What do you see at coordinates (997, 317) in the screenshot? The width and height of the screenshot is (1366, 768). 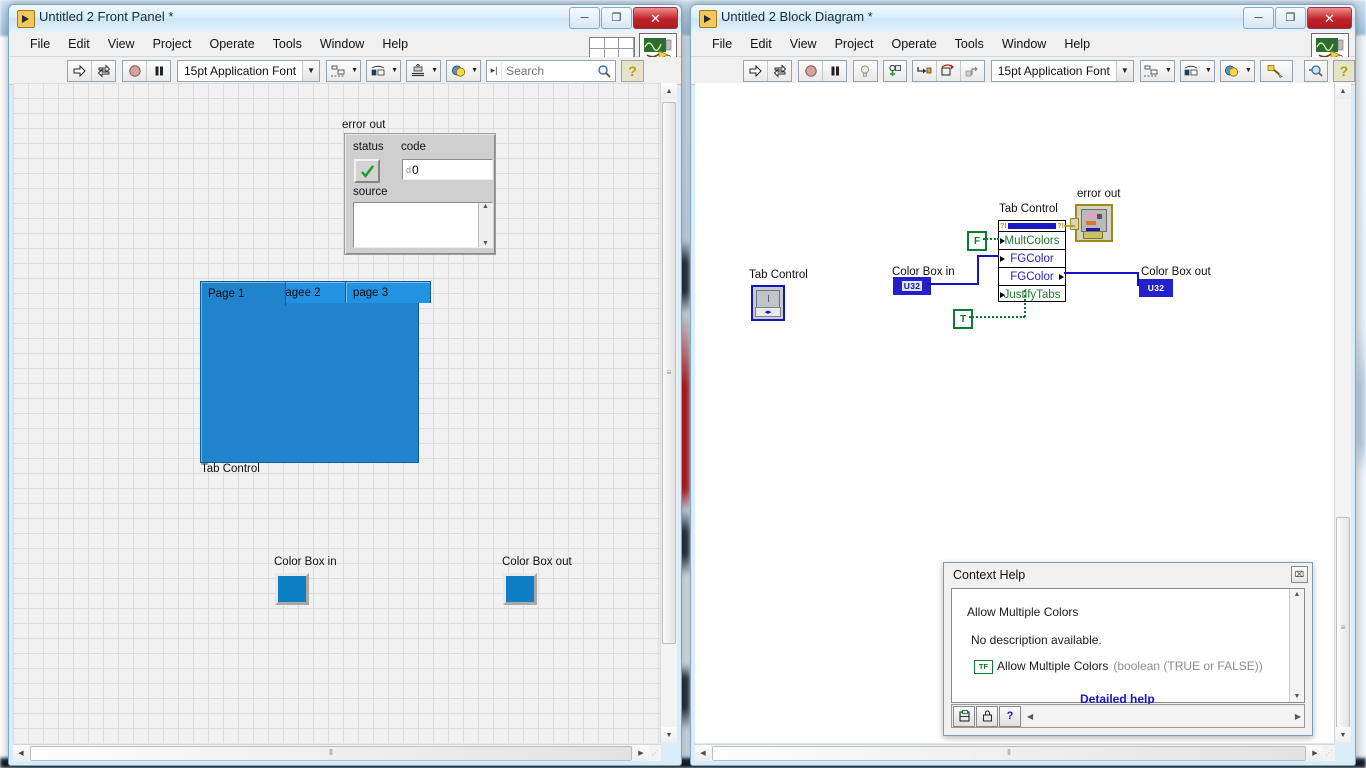 I see `wire-true-to-justifytabs-horizontal` at bounding box center [997, 317].